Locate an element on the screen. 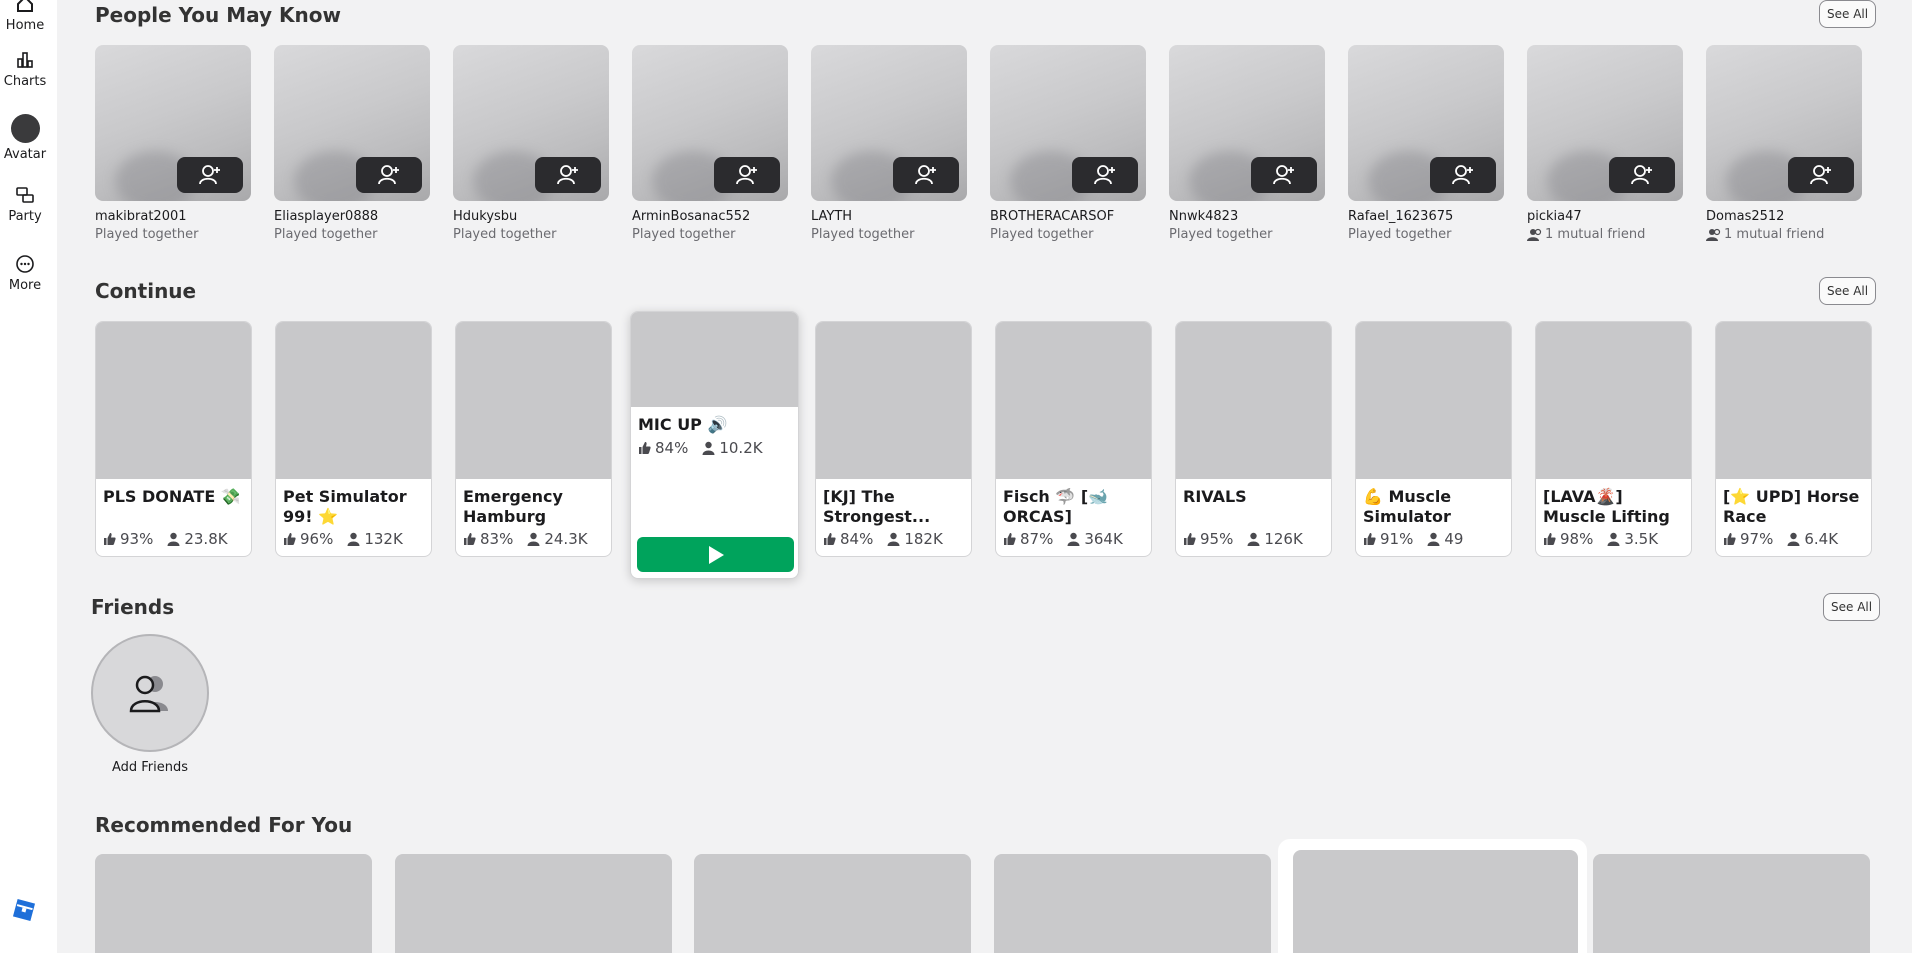  game-card: [KJ] The Strongest... 84% 182K is located at coordinates (893, 439).